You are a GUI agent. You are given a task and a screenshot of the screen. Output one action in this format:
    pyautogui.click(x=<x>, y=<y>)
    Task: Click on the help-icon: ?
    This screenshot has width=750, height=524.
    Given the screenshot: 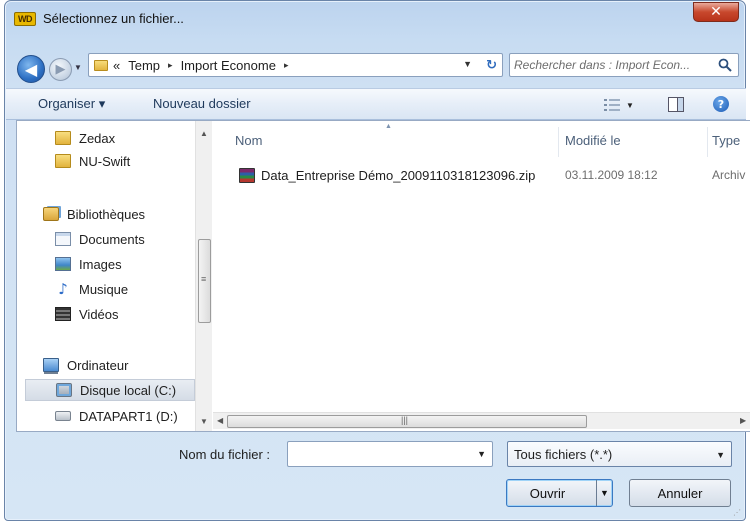 What is the action you would take?
    pyautogui.click(x=721, y=104)
    